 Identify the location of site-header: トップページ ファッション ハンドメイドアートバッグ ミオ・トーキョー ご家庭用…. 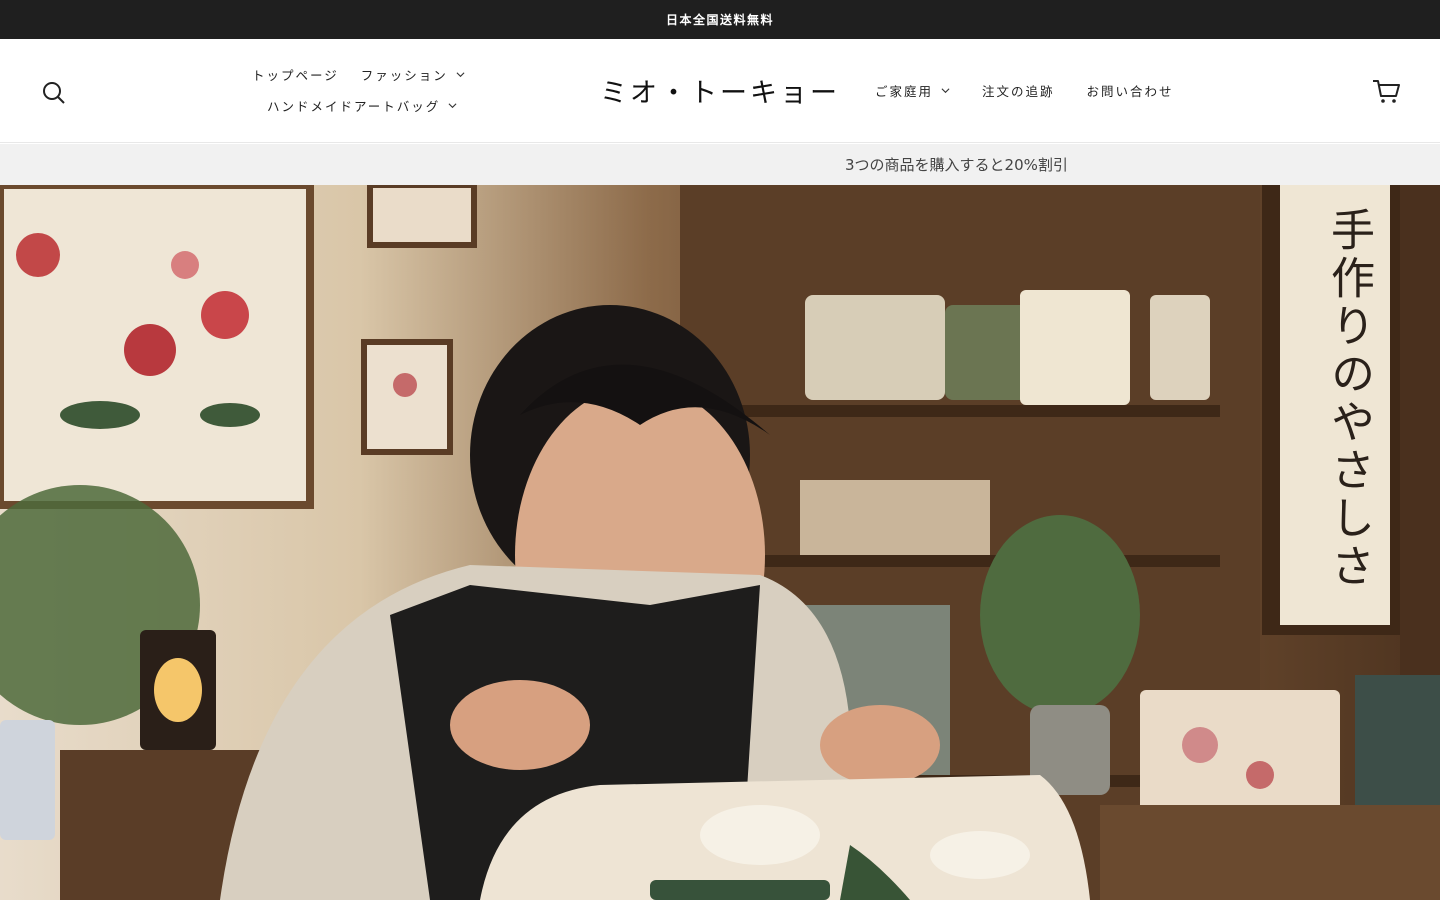
(720, 91).